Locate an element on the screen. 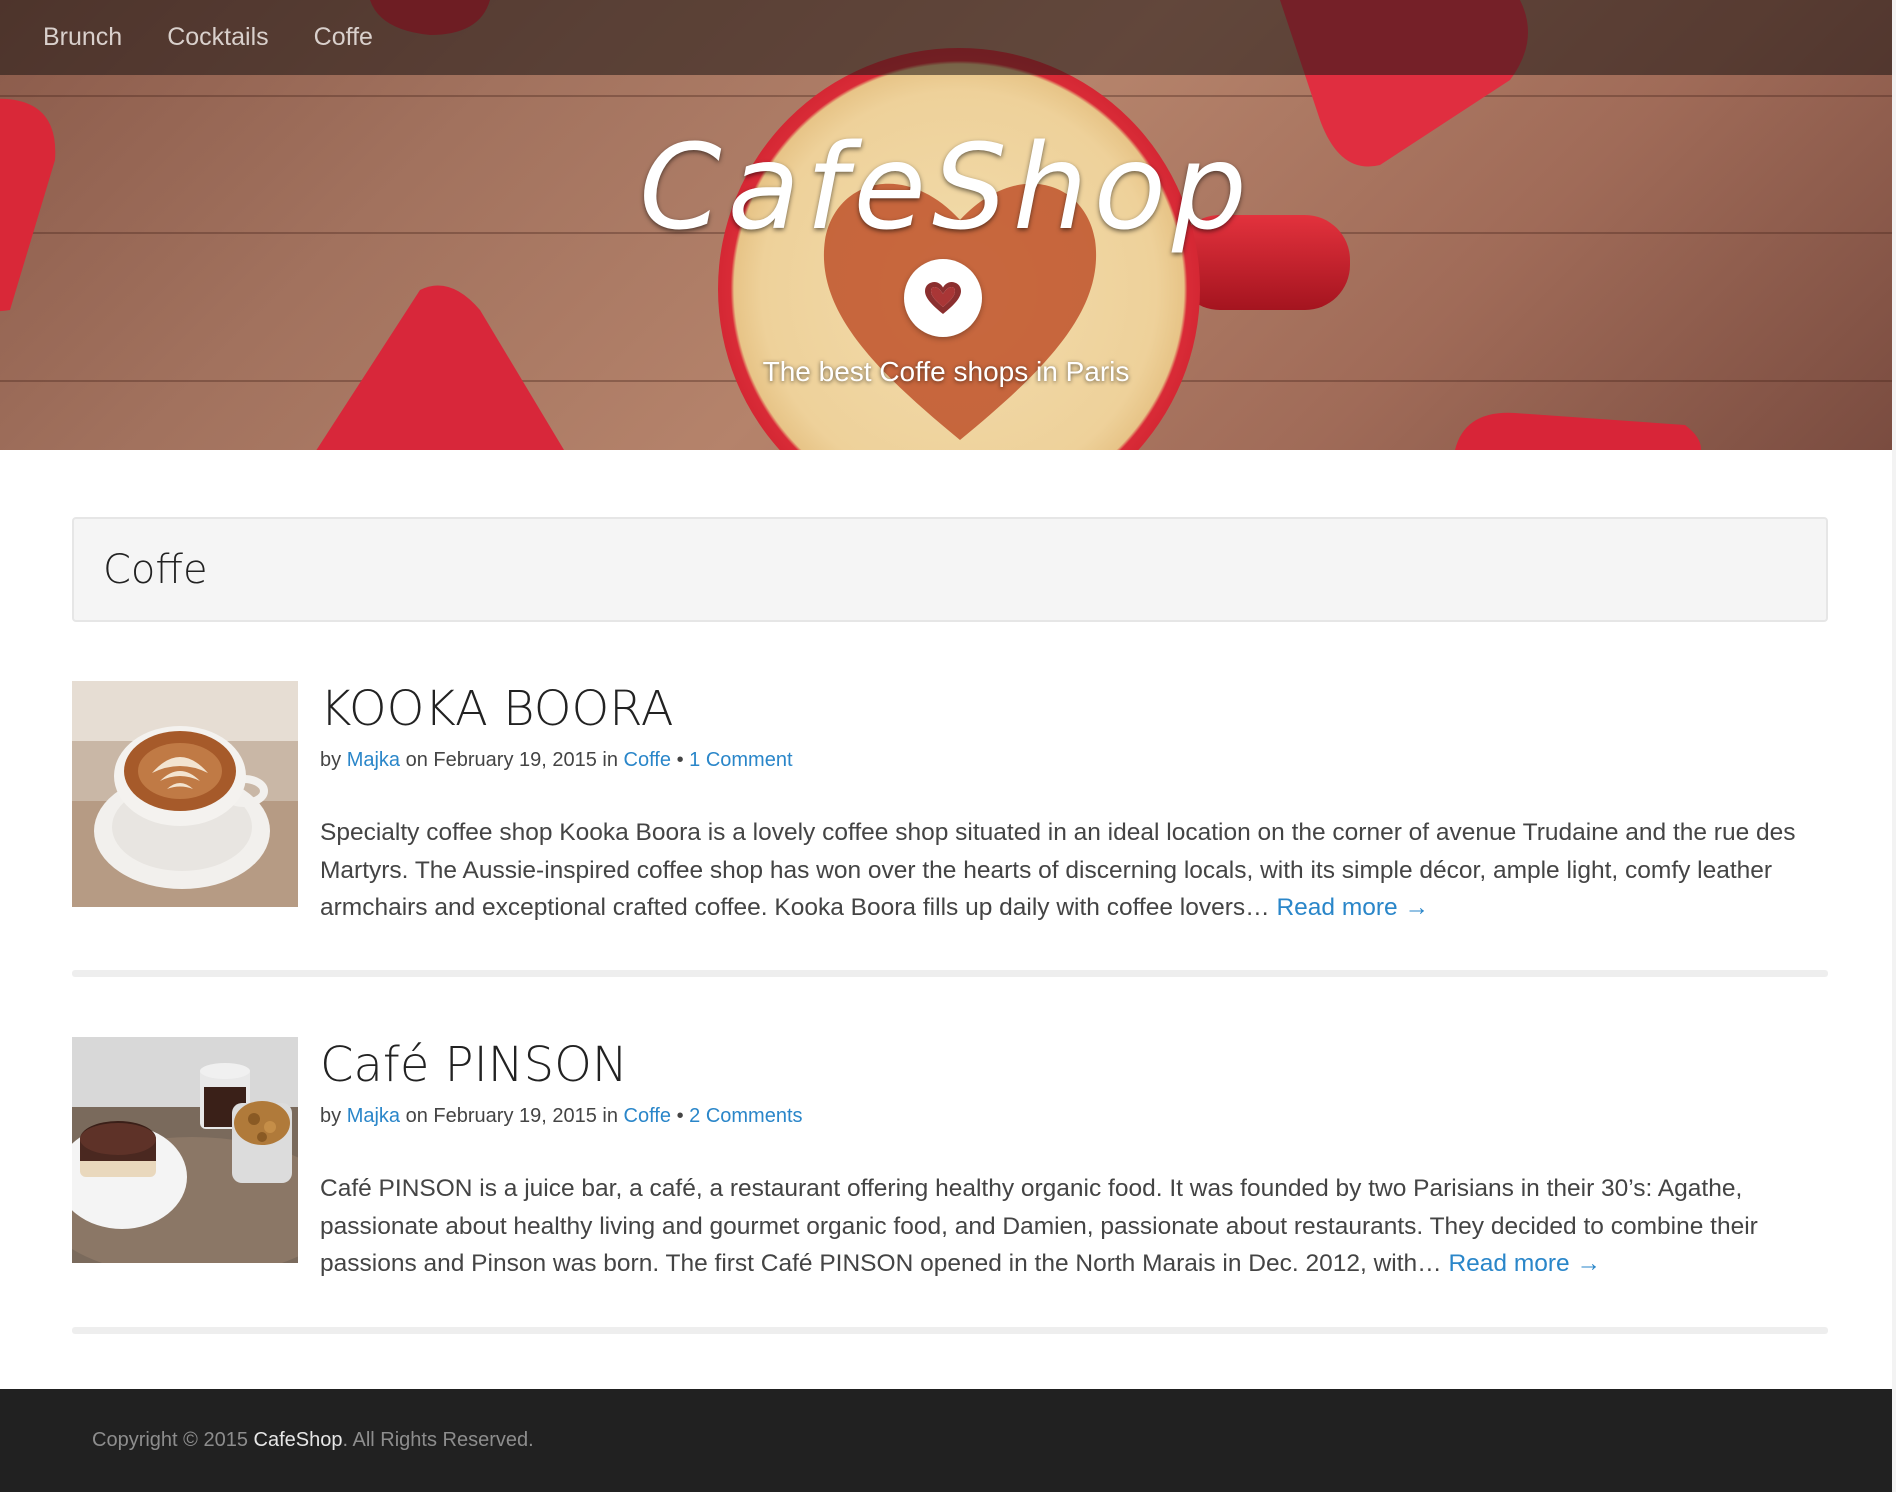 Image resolution: width=1896 pixels, height=1492 pixels. heart-icon is located at coordinates (943, 298).